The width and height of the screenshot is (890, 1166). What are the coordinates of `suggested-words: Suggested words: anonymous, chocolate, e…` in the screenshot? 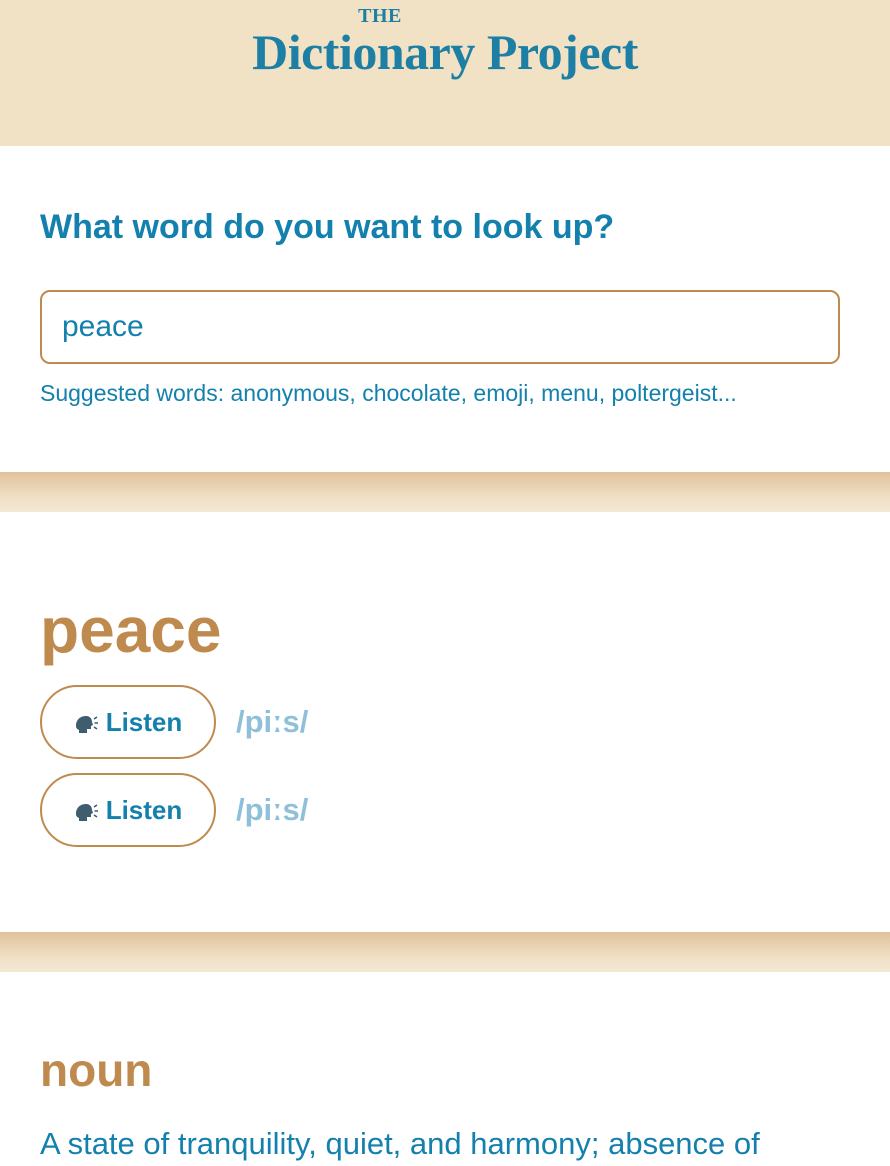 It's located at (388, 393).